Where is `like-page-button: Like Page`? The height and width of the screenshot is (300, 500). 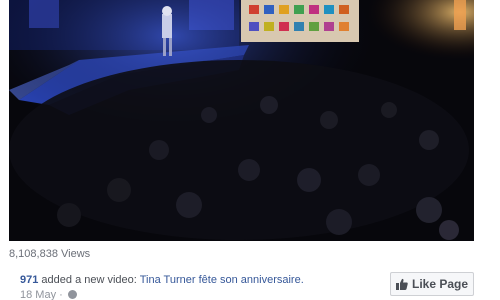
like-page-button: Like Page is located at coordinates (432, 284).